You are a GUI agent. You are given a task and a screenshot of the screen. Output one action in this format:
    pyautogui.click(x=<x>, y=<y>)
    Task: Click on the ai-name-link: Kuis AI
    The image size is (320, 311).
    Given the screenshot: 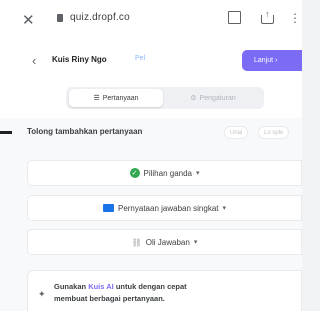 What is the action you would take?
    pyautogui.click(x=101, y=286)
    